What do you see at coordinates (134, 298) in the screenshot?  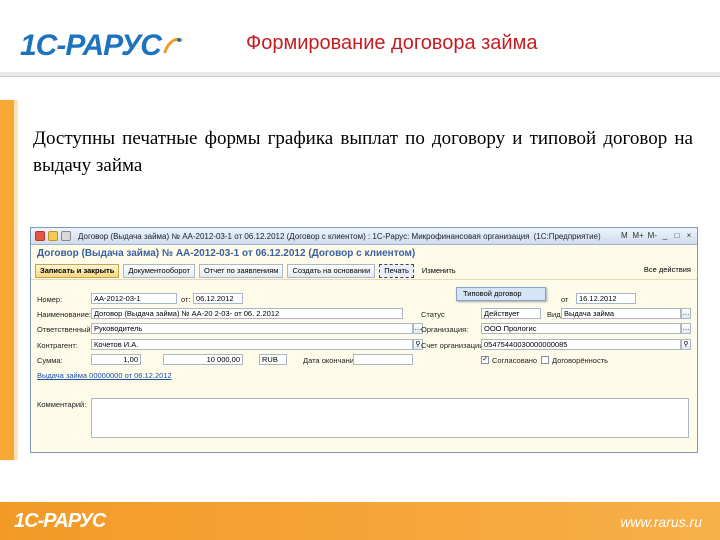 I see `number-field: АА-2012-03-1` at bounding box center [134, 298].